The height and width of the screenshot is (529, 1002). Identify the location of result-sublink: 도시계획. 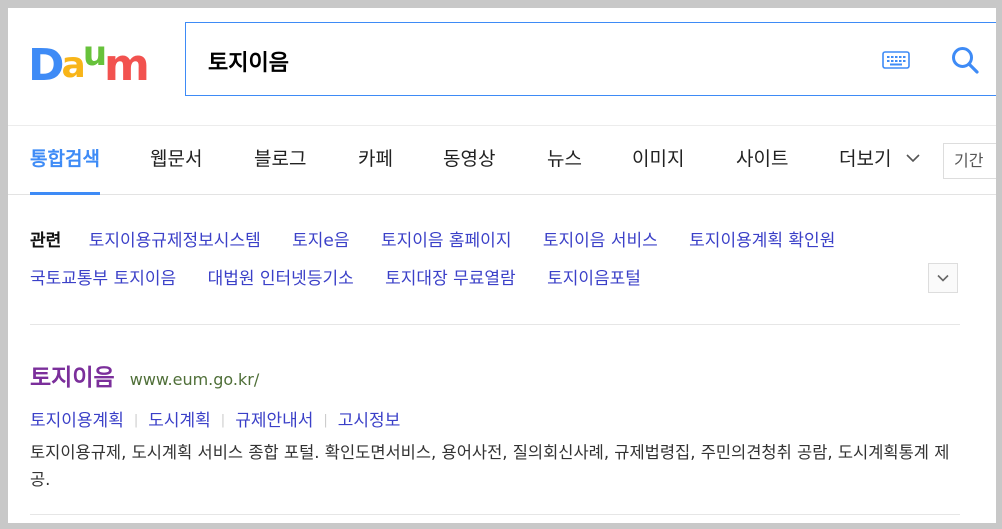
(179, 421).